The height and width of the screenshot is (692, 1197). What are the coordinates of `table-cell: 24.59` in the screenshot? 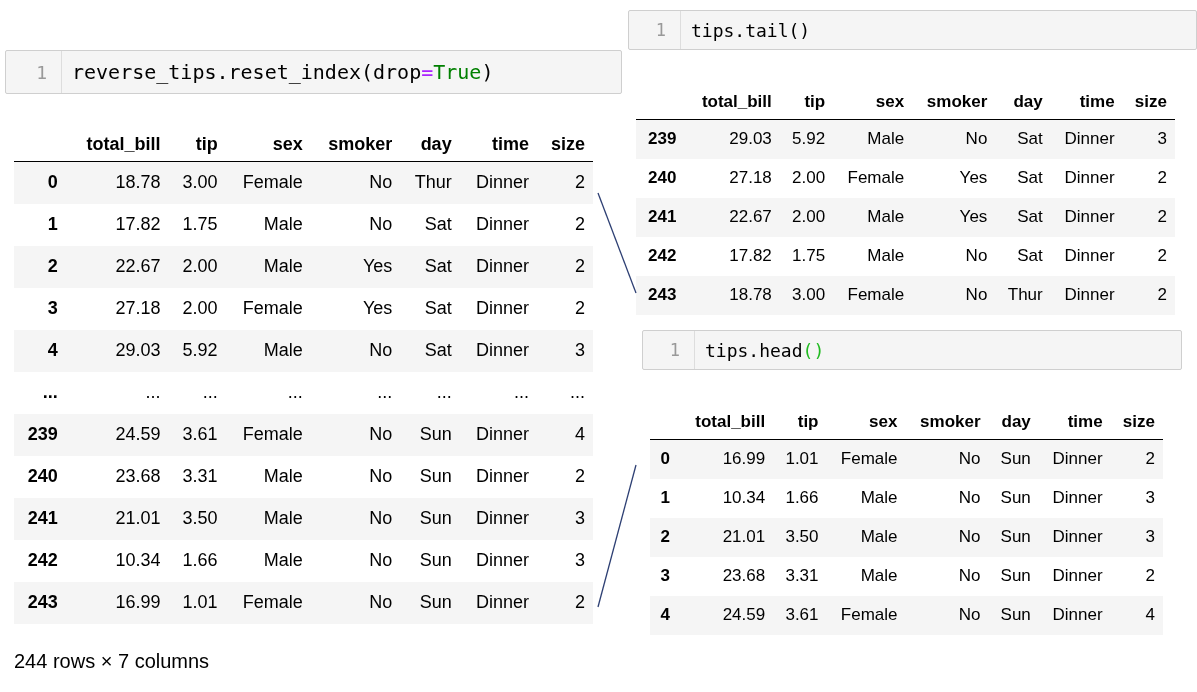 It's located at (726, 615).